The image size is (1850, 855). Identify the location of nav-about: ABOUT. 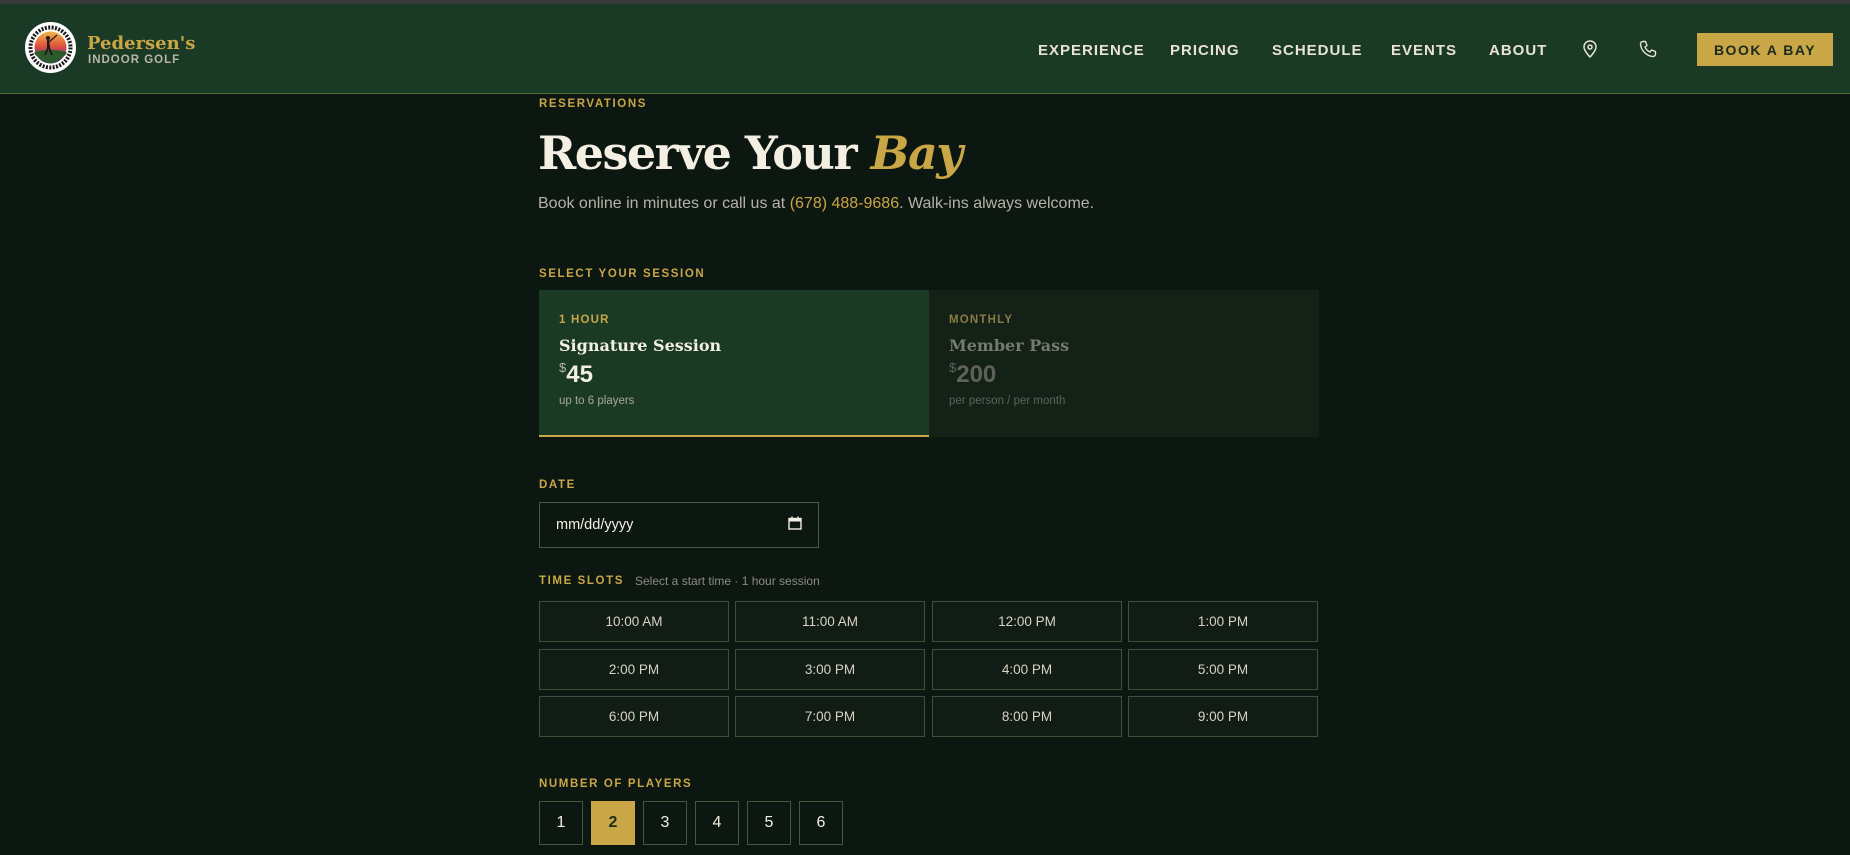
(1518, 50).